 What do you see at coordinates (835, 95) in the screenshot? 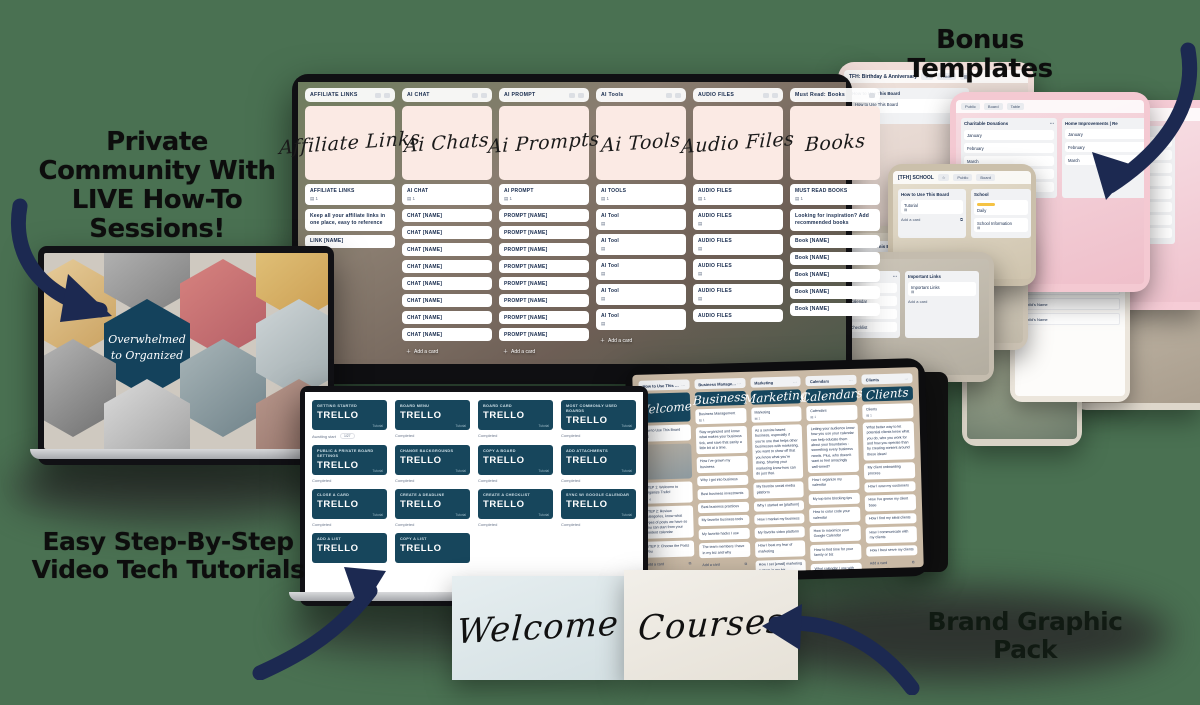
I see `column-header: Must Read: Books` at bounding box center [835, 95].